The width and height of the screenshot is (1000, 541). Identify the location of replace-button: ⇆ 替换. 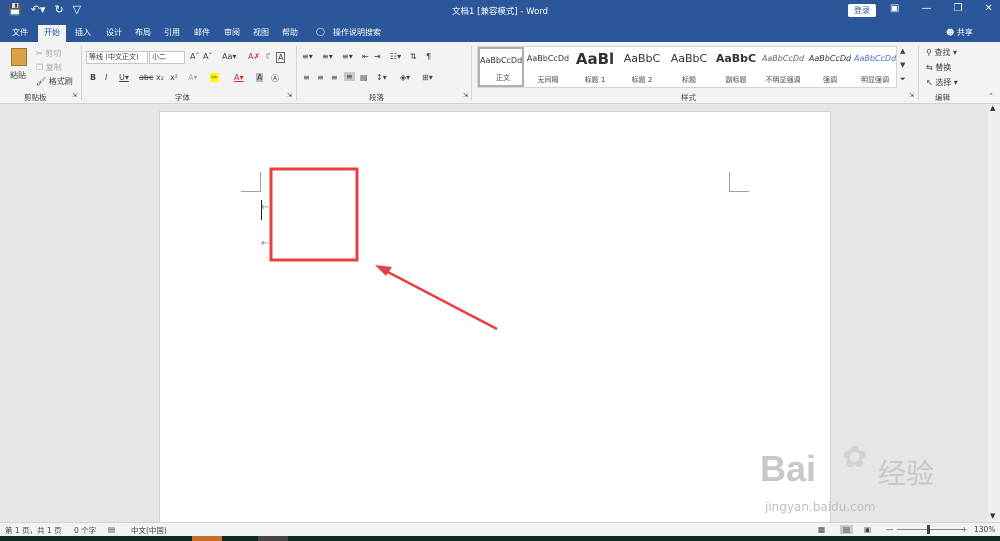
(938, 67).